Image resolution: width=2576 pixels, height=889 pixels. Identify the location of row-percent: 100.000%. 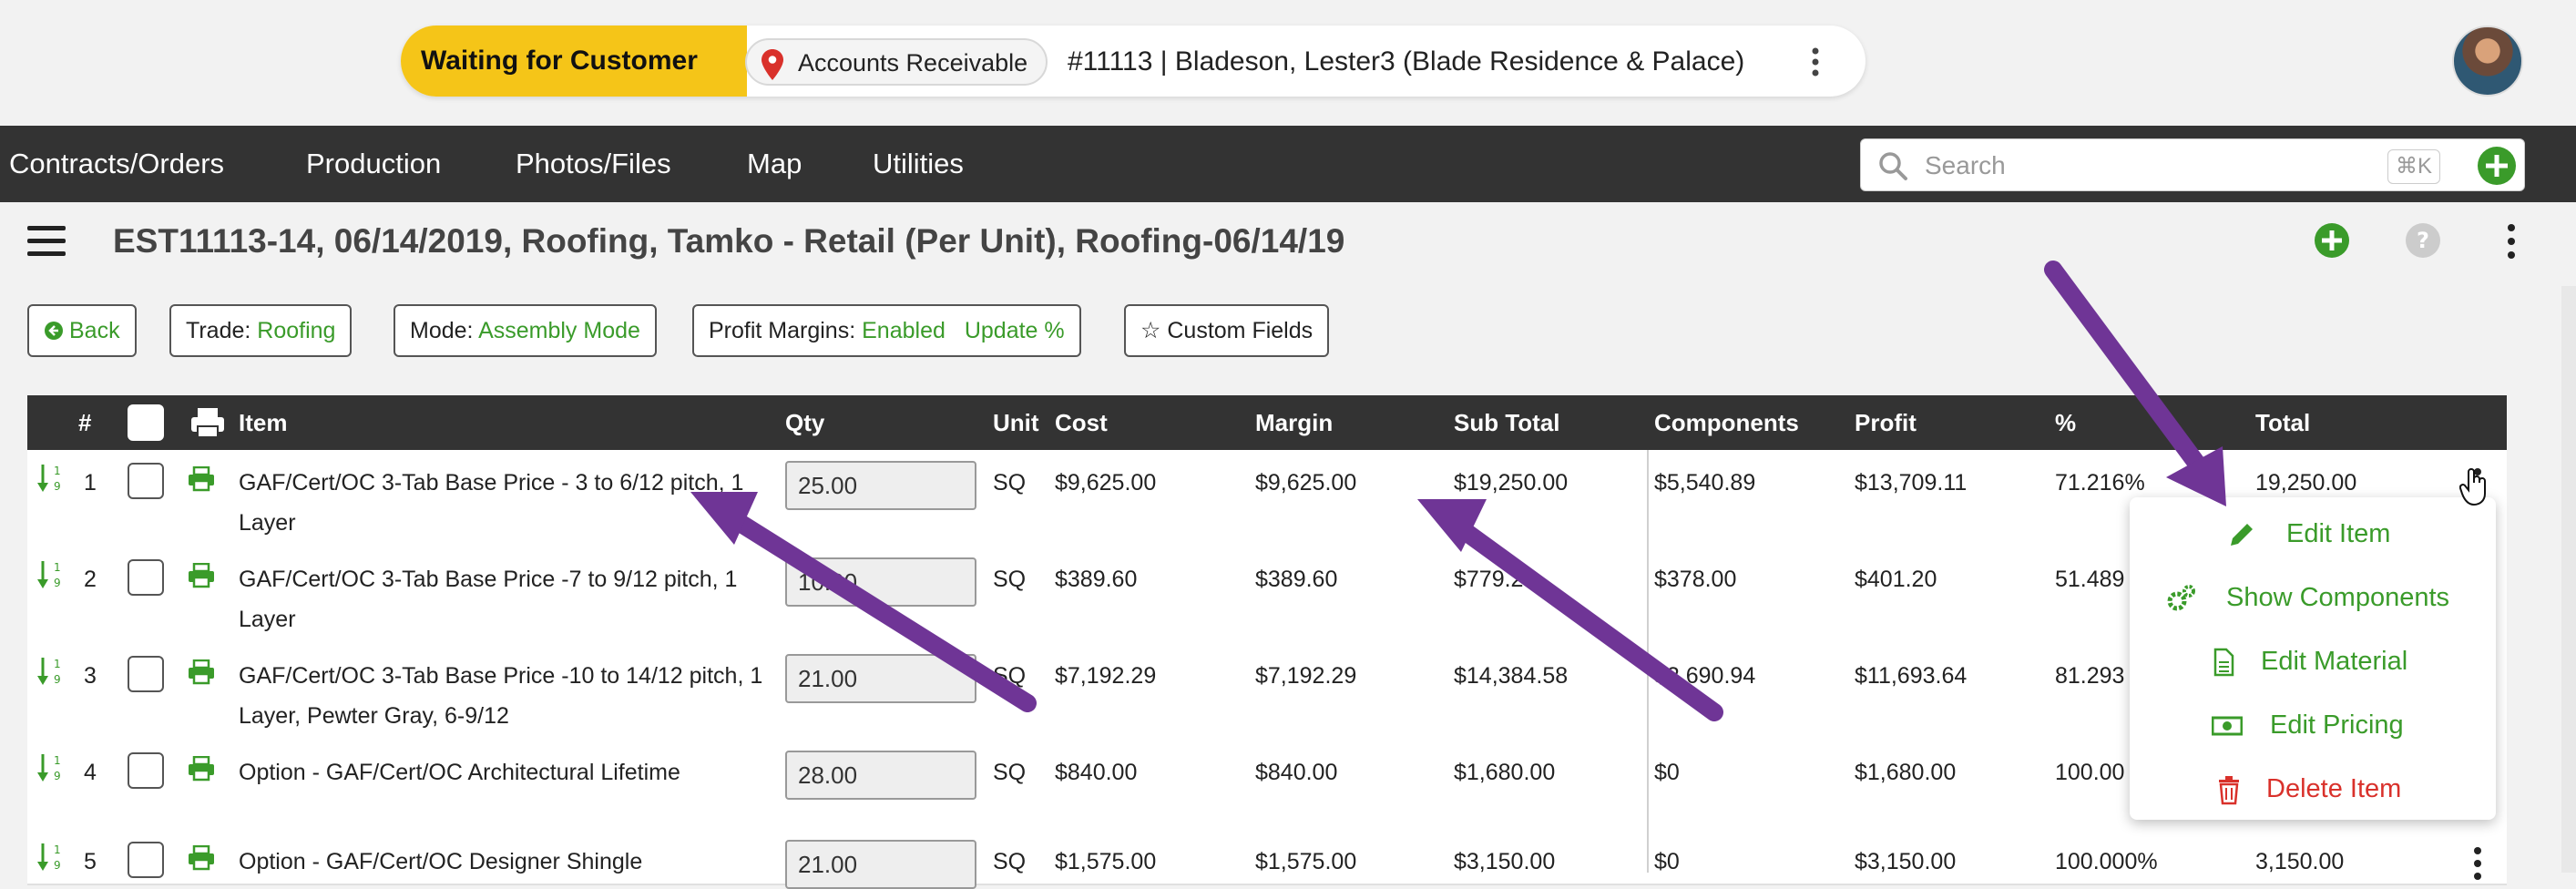
(2106, 861).